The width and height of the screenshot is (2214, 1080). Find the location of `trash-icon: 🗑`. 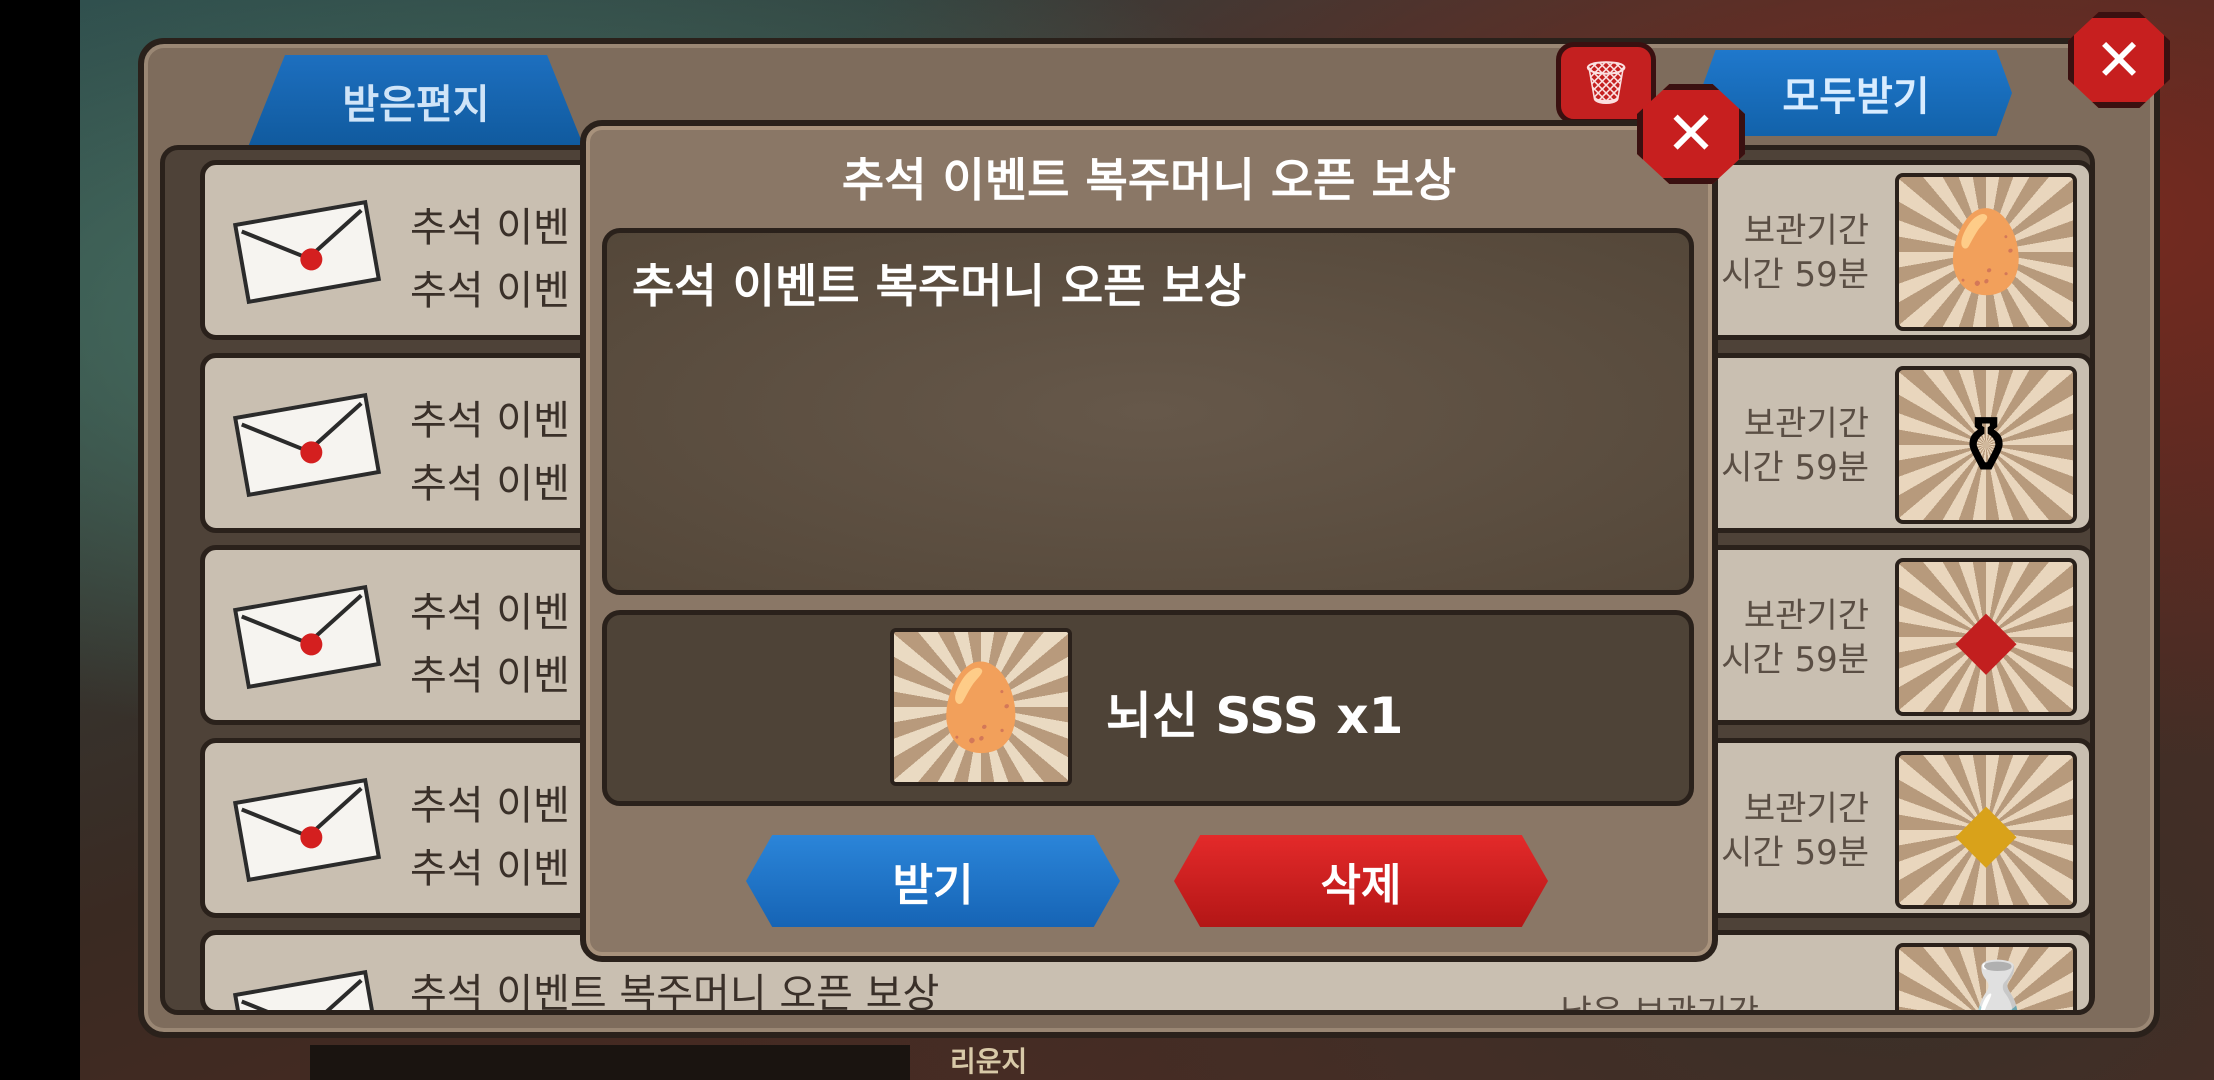

trash-icon: 🗑 is located at coordinates (1606, 82).